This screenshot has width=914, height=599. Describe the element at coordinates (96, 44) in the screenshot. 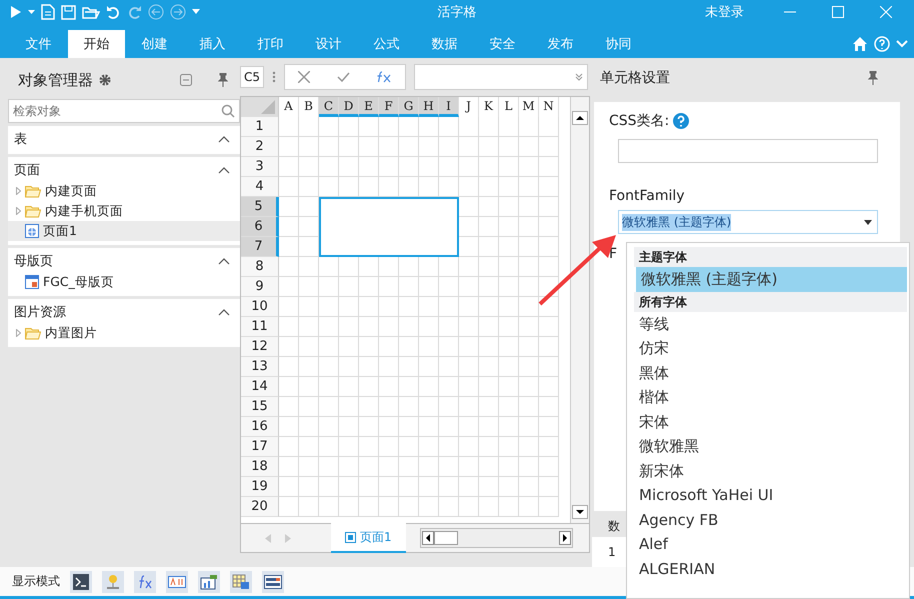

I see `ribbon-tab: 开始` at that location.